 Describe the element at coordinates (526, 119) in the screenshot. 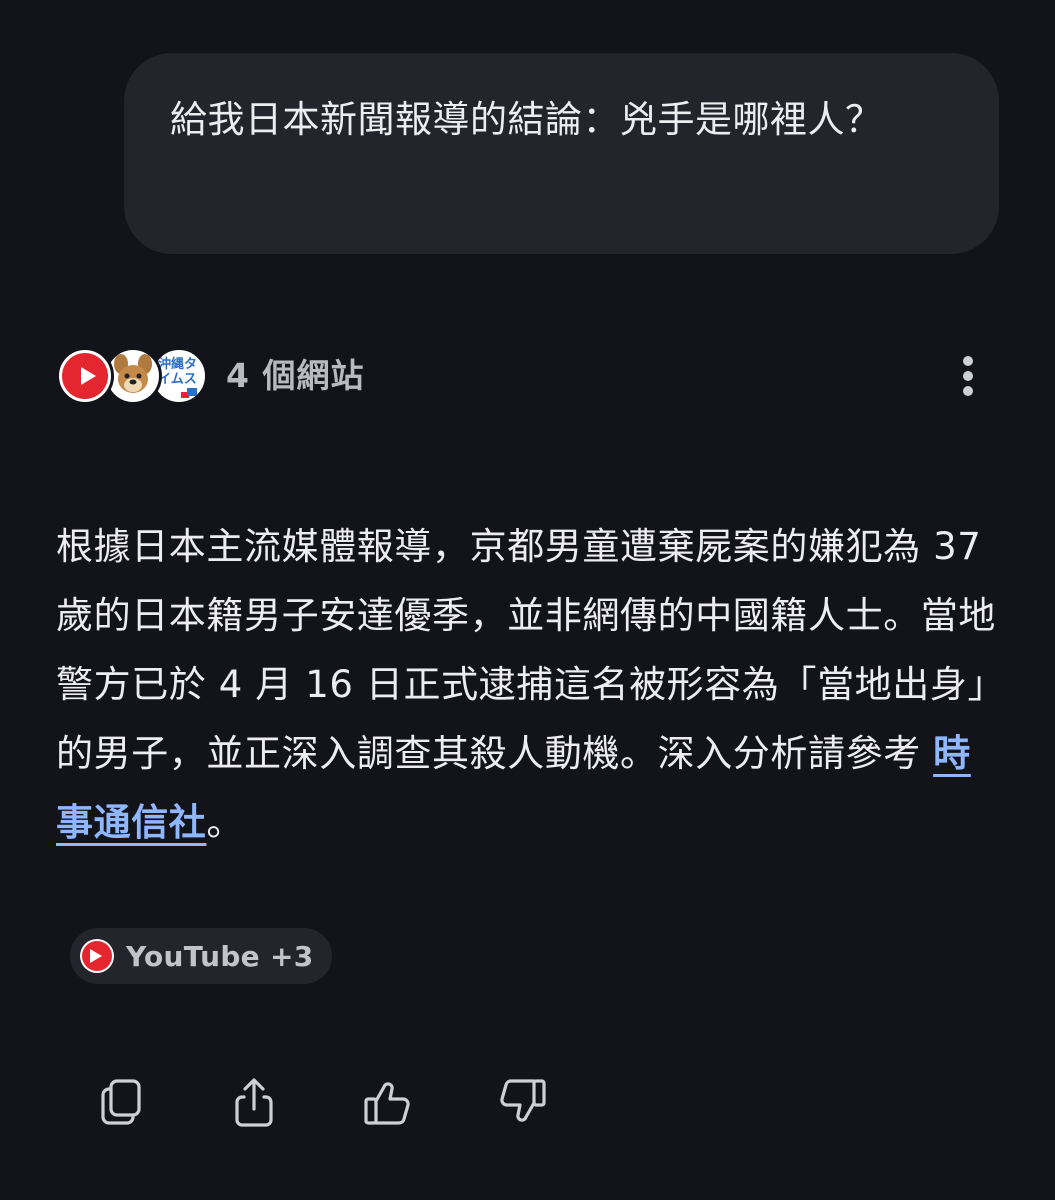

I see `user-message-text: 給我日本新聞報導的結論：兇手是哪裡人？` at that location.